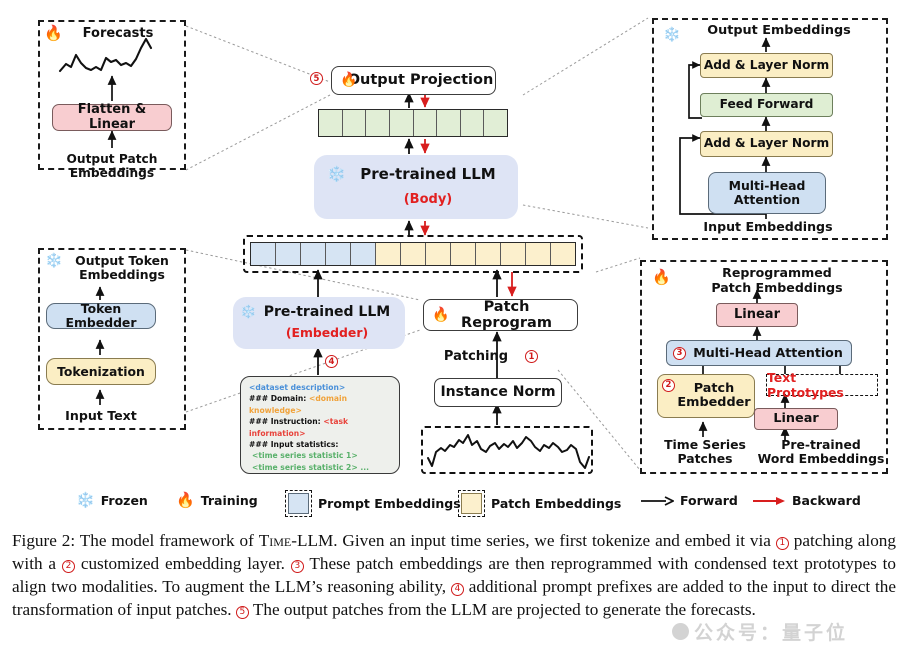 The width and height of the screenshot is (904, 660). Describe the element at coordinates (294, 444) in the screenshot. I see `prompt-line-stats-key: ### Input statistics:` at that location.